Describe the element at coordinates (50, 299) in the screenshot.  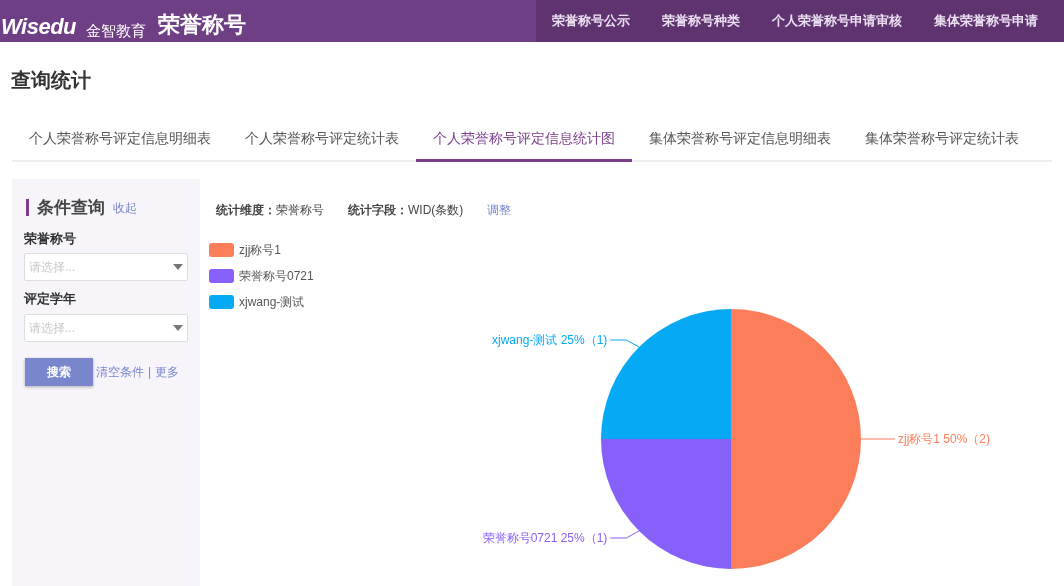
I see `field-label: 评定学年` at that location.